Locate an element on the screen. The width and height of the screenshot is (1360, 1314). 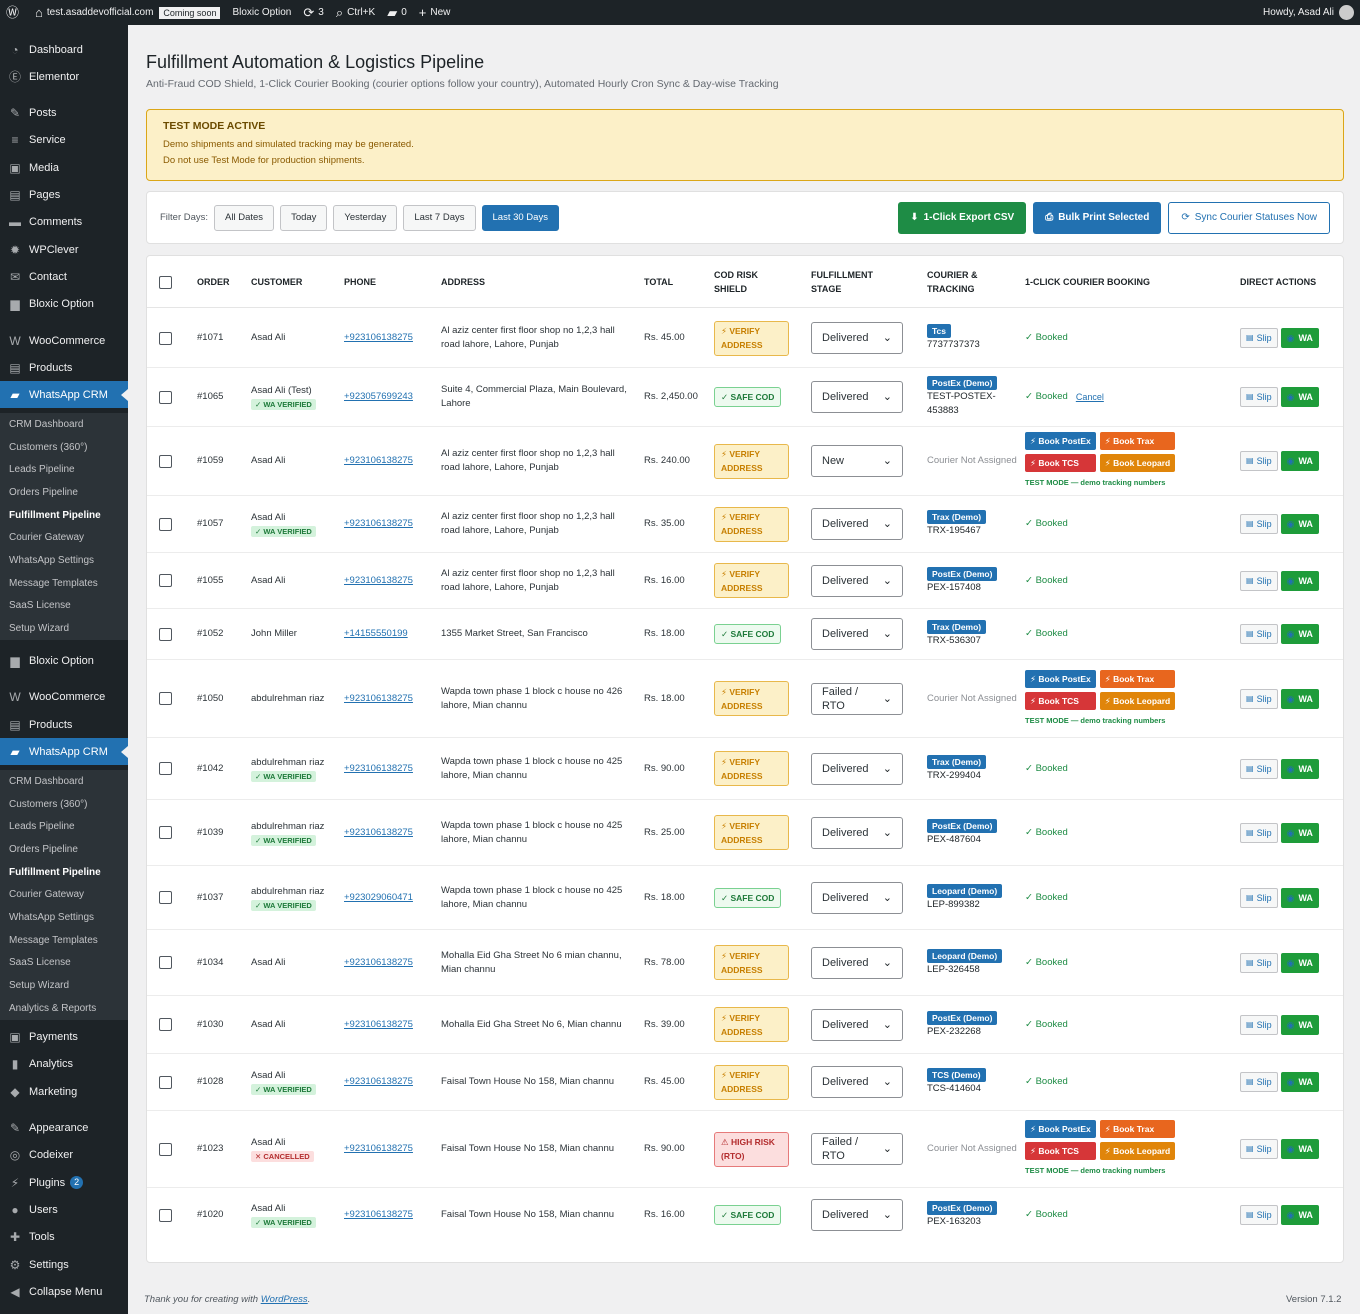
menu-item-contact: ✉ Contact is located at coordinates (64, 276).